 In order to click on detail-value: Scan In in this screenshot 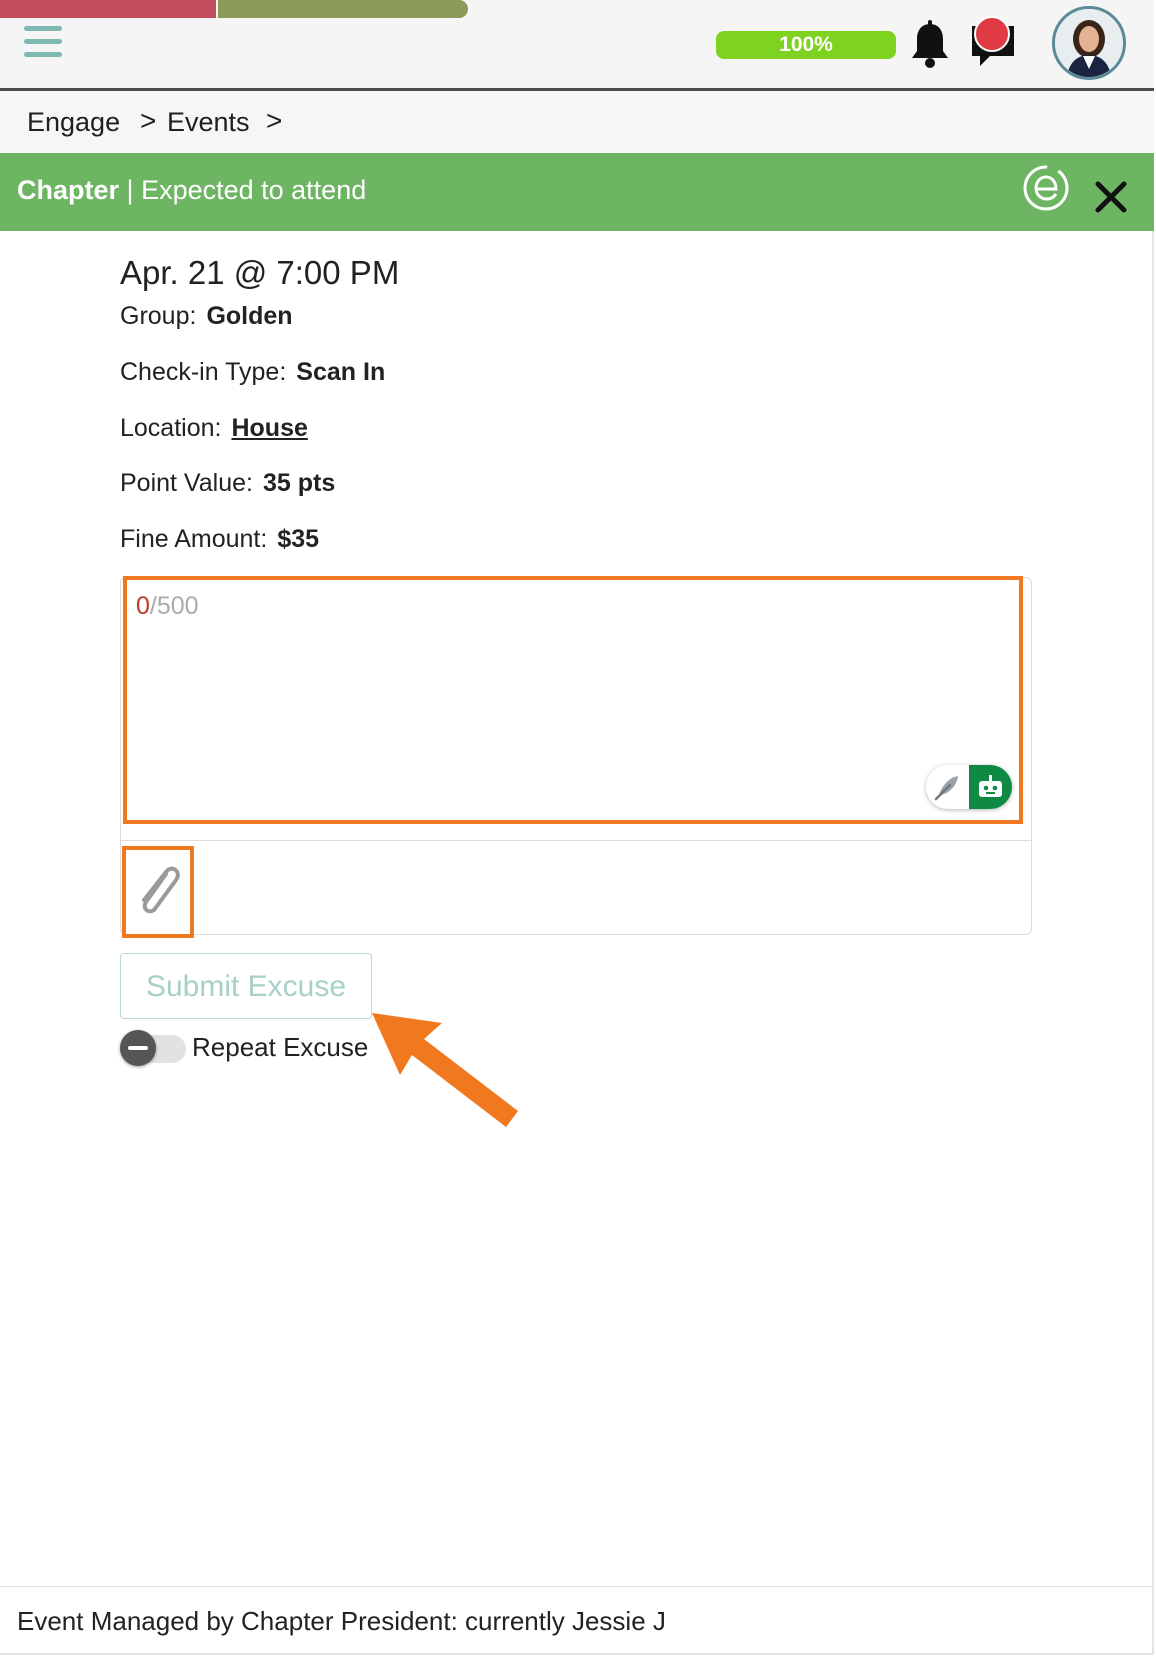, I will do `click(341, 372)`.